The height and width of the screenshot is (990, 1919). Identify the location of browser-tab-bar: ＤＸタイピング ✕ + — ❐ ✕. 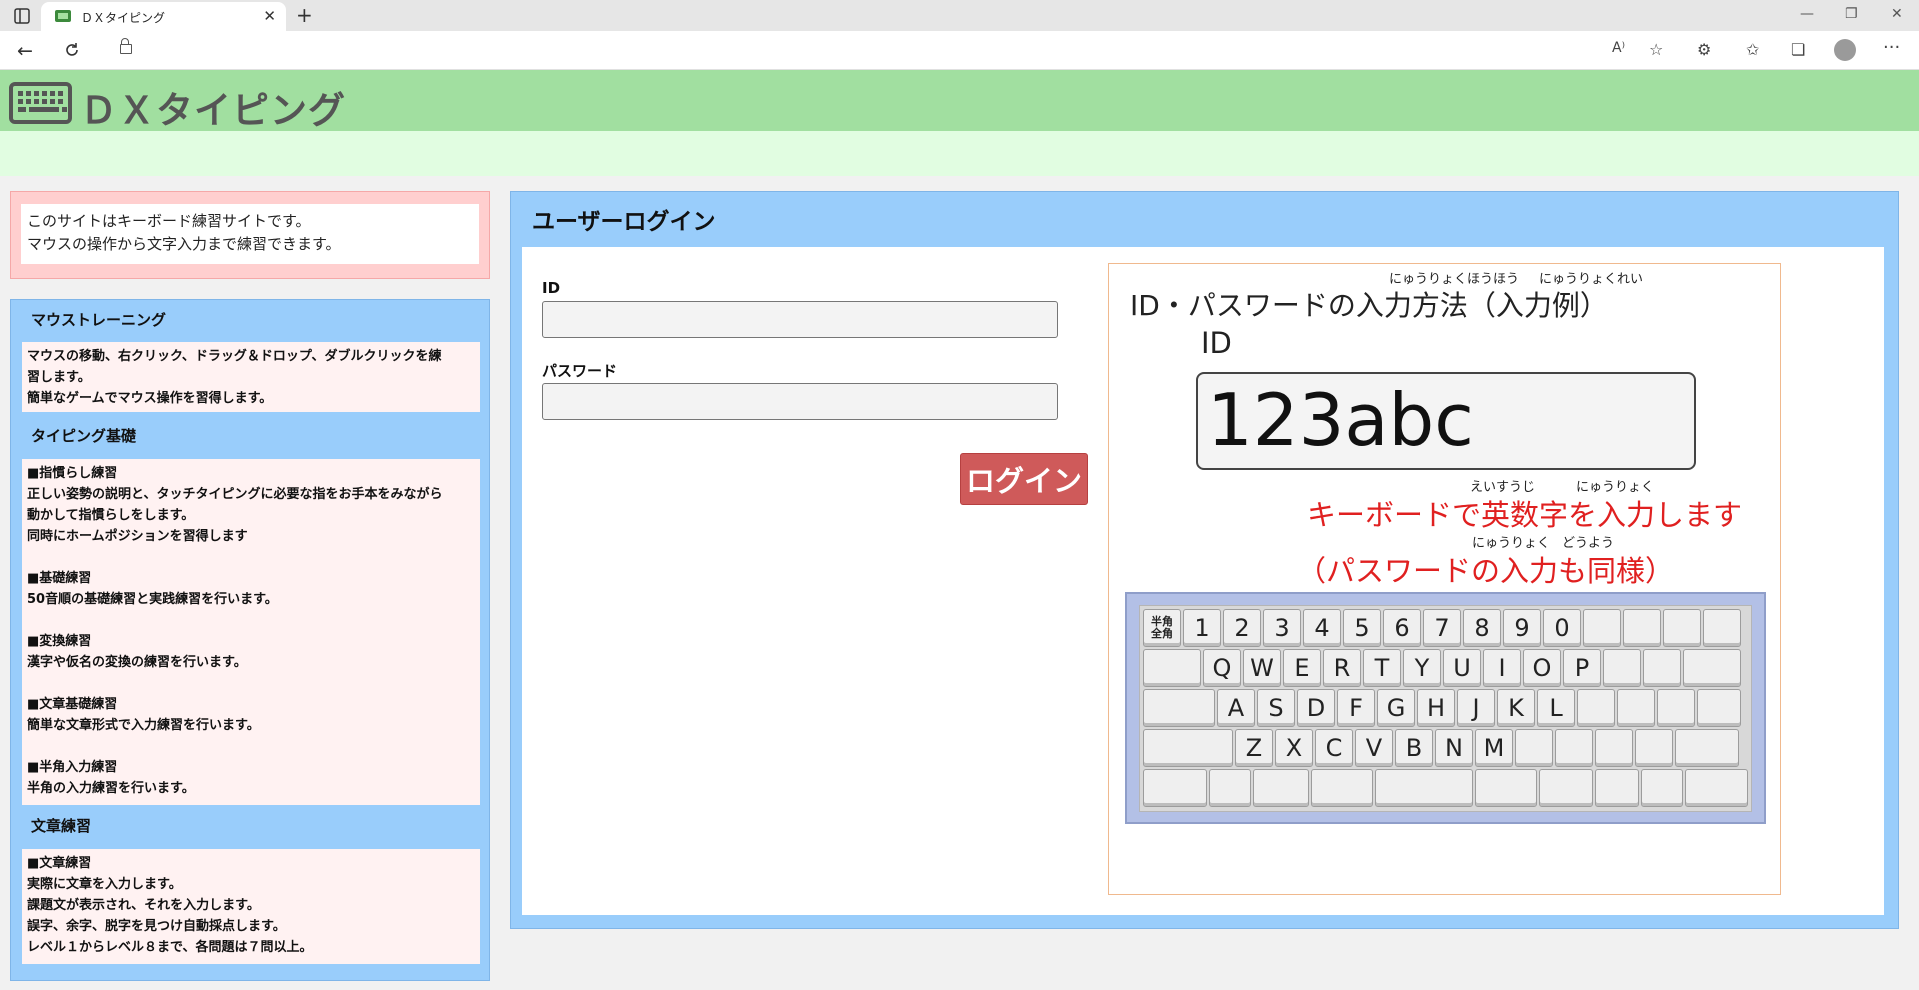
(959, 15).